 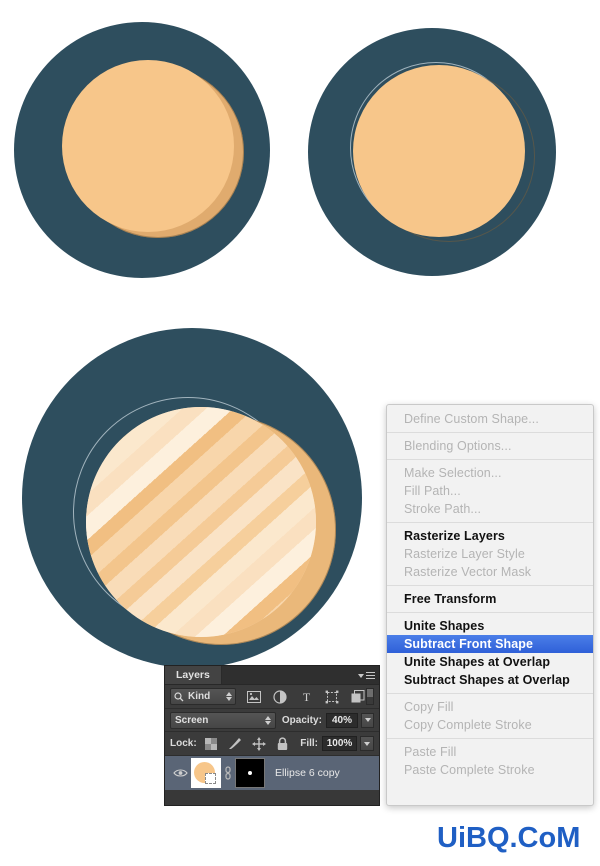 I want to click on fill-label: Fill:, so click(x=309, y=743).